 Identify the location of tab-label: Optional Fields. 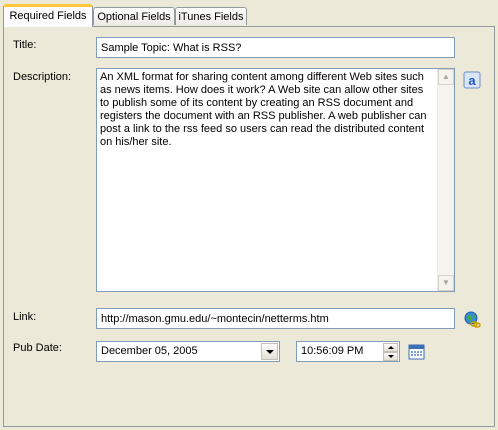
(134, 17).